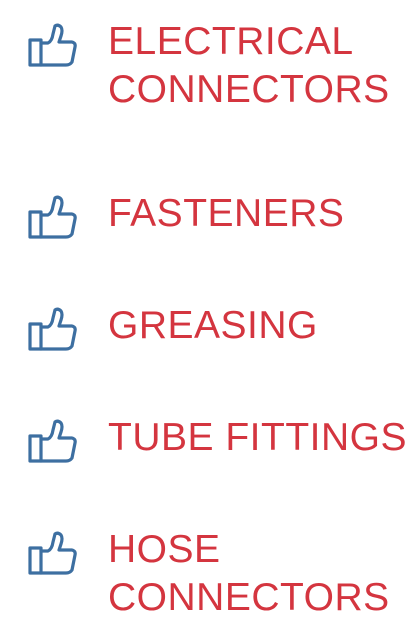  I want to click on category-electrical-connectors: ELECTRICAL CONNECTORS, so click(209, 66).